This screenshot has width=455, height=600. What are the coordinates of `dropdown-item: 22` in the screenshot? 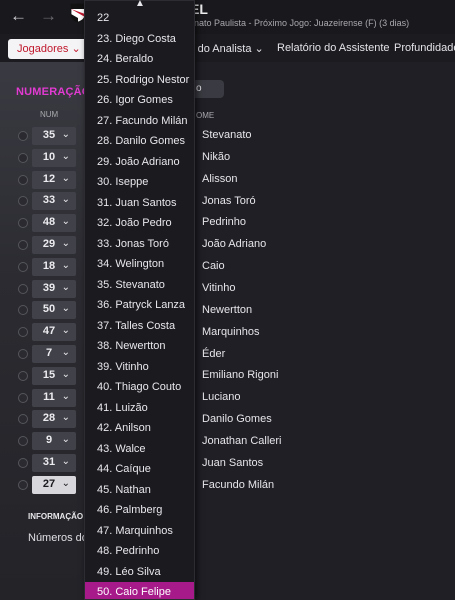 It's located at (139, 18).